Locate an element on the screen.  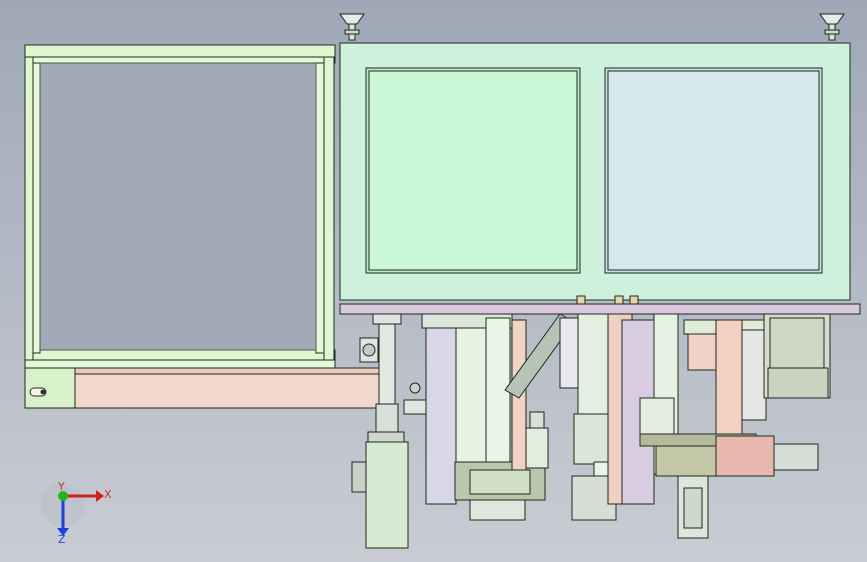
x-axis-label: X is located at coordinates (108, 494).